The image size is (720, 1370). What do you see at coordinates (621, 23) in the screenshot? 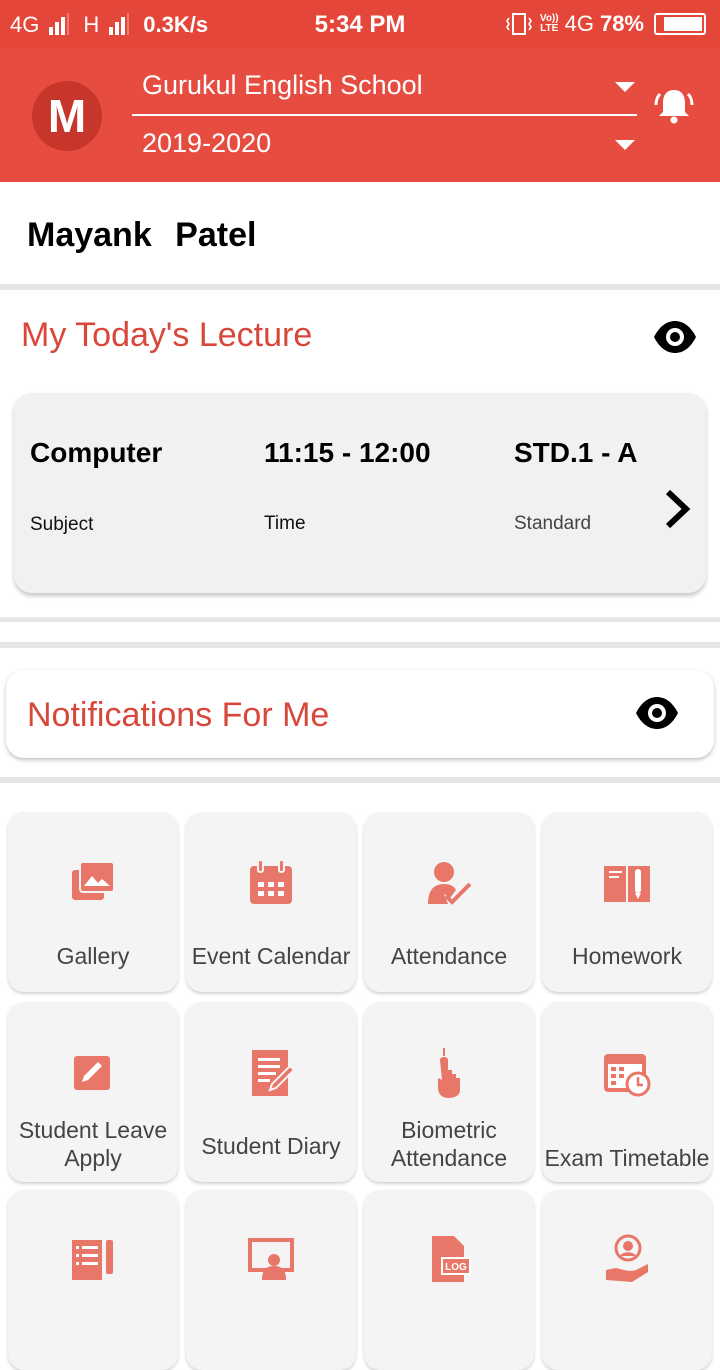
I see `battery-percent: 78%` at bounding box center [621, 23].